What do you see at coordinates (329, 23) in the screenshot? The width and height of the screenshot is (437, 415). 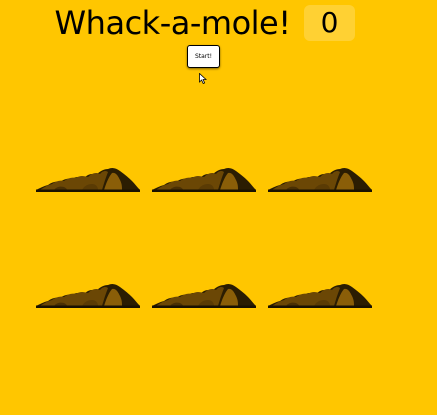 I see `score-display: 0` at bounding box center [329, 23].